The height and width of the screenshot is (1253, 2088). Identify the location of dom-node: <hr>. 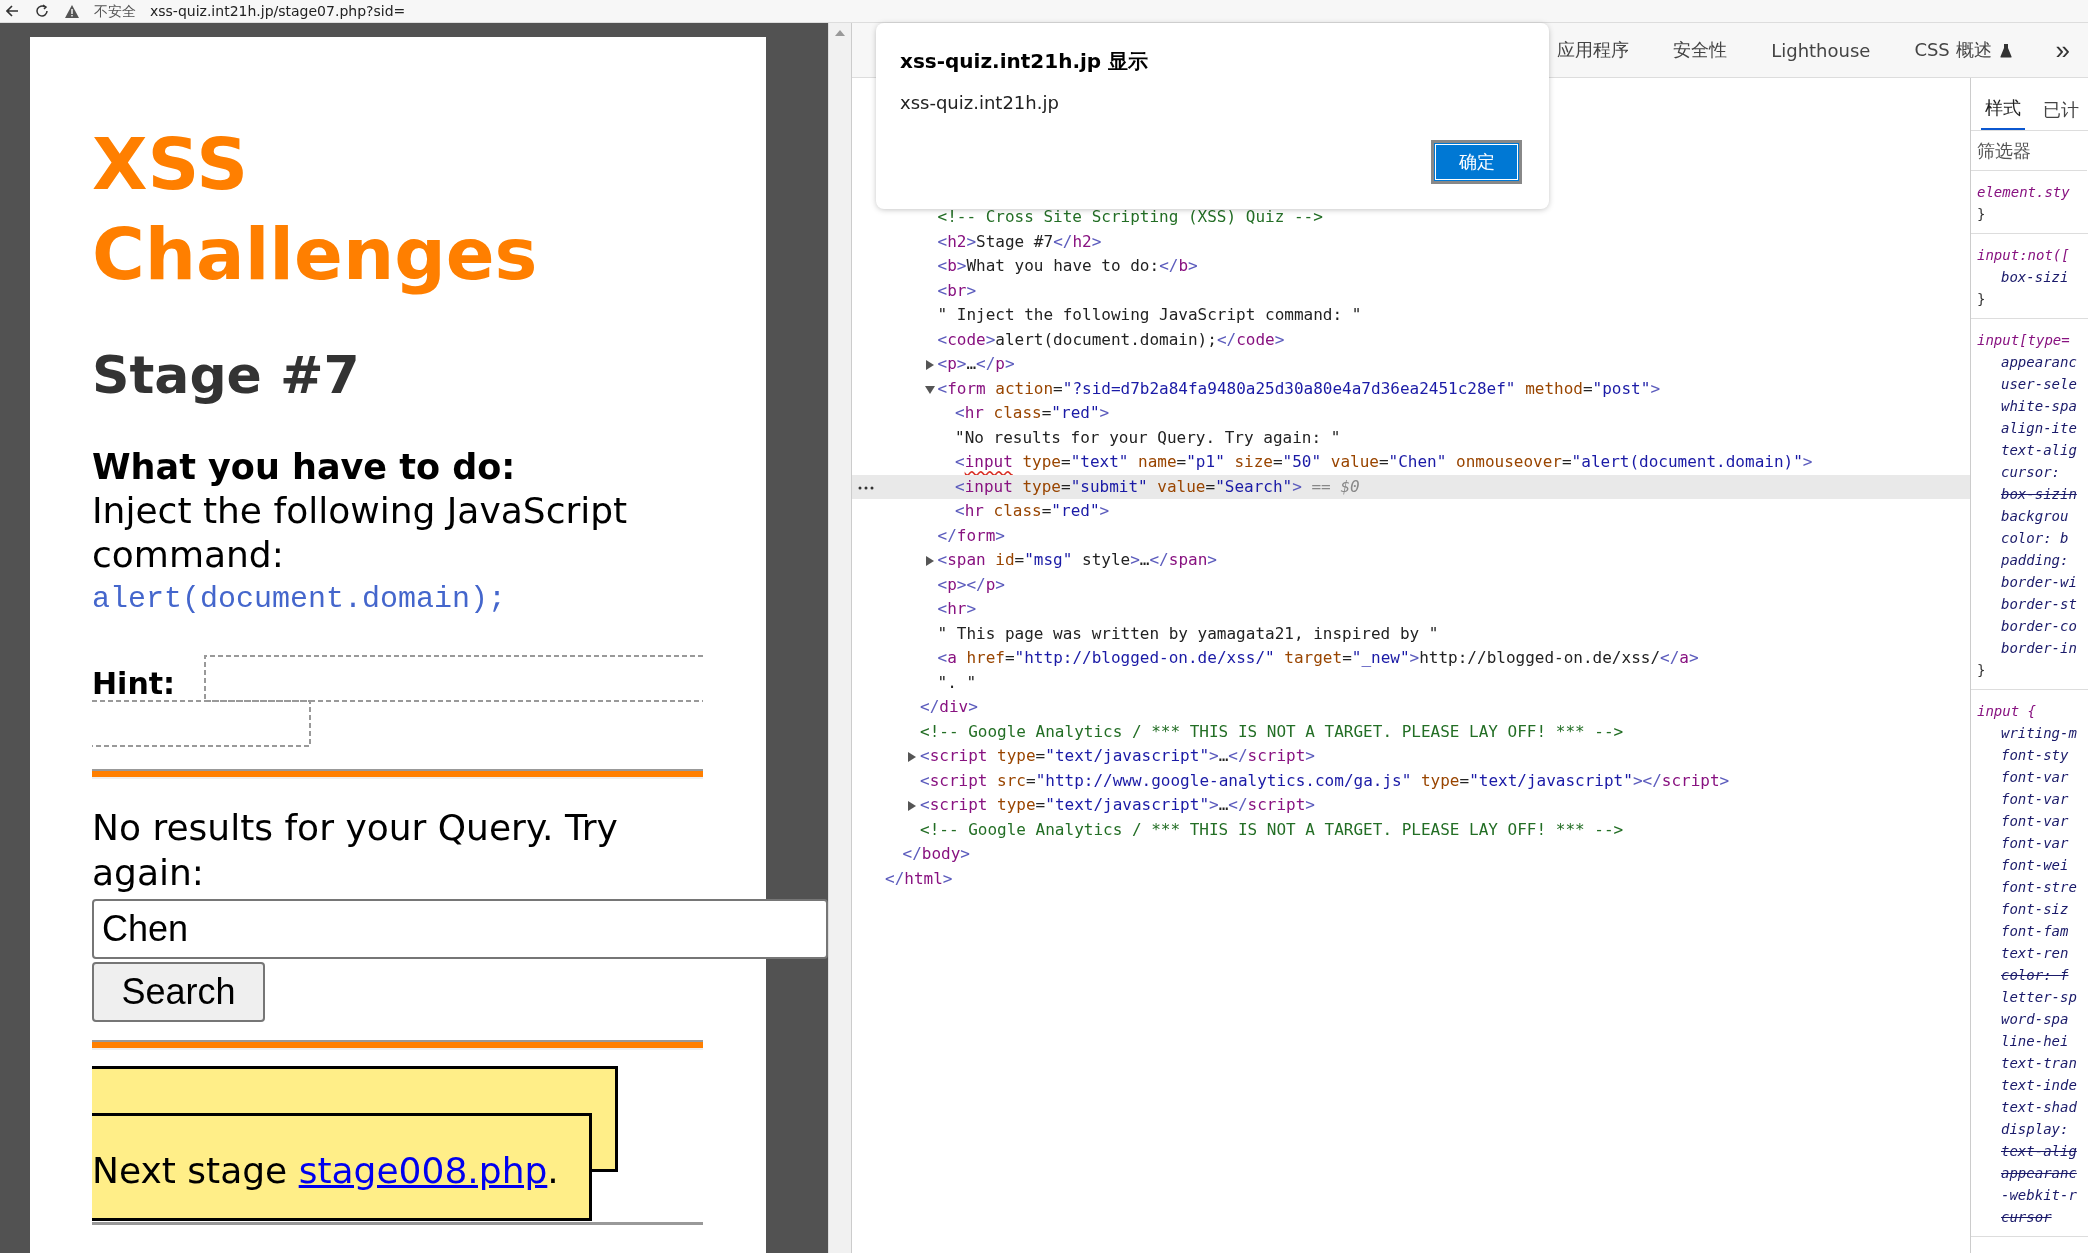
(957, 608).